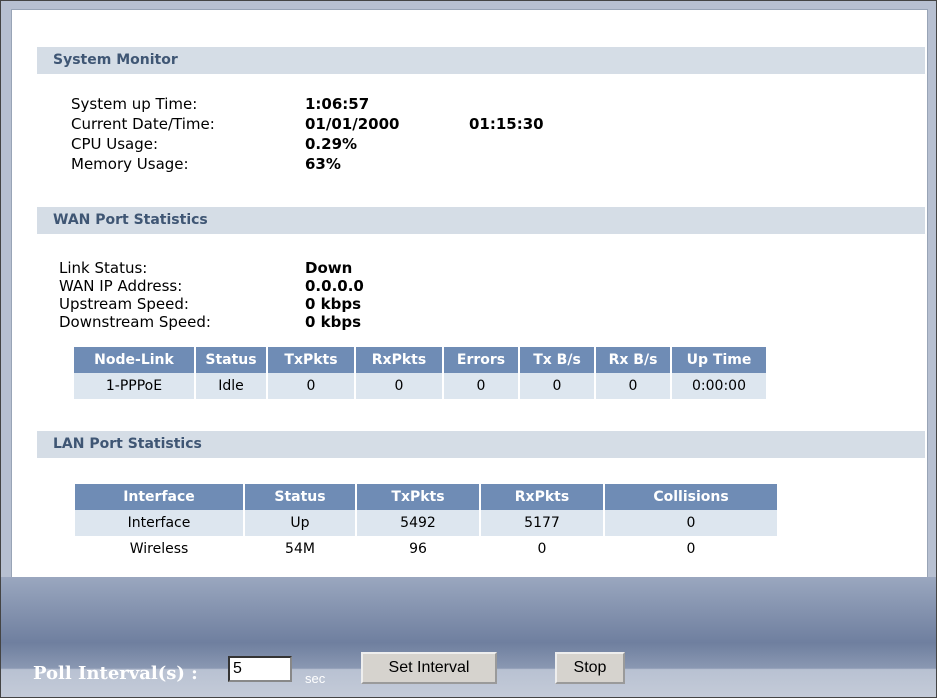 The image size is (937, 698). I want to click on lan-cell-interface: Wireless, so click(159, 549).